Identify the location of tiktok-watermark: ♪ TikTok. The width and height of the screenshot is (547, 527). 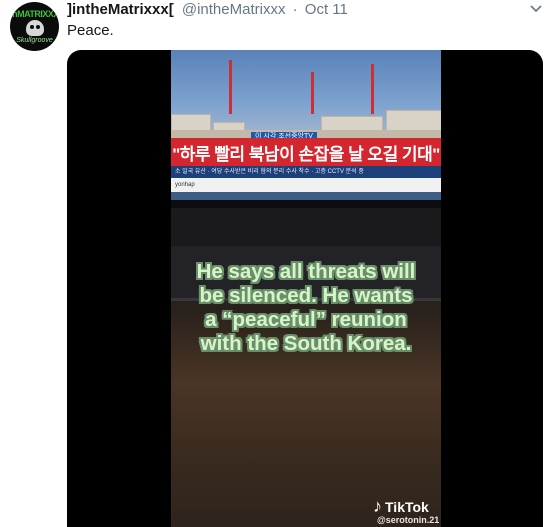
(401, 506).